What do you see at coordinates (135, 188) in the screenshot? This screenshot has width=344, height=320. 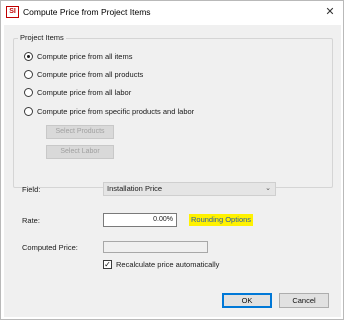 I see `field-dropdown-value: Installation Price` at bounding box center [135, 188].